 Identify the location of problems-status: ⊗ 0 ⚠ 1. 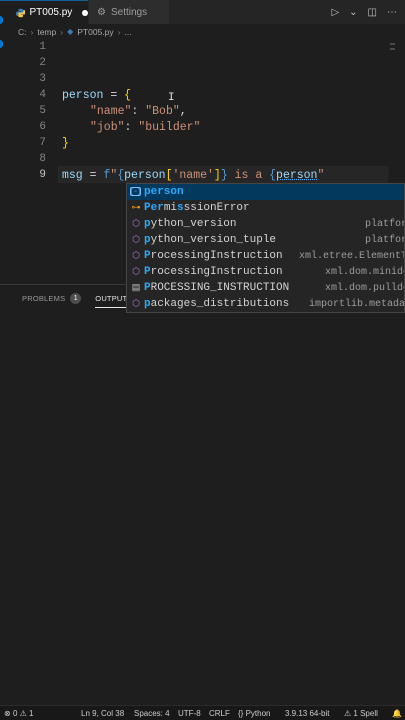
(18, 713).